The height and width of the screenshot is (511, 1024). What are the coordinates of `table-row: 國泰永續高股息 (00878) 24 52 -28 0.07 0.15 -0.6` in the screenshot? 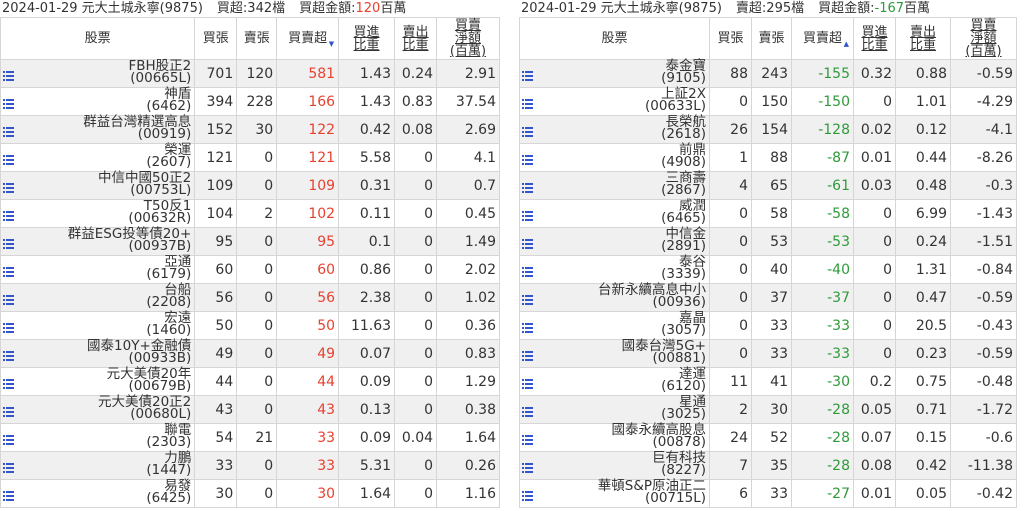 It's located at (768, 437).